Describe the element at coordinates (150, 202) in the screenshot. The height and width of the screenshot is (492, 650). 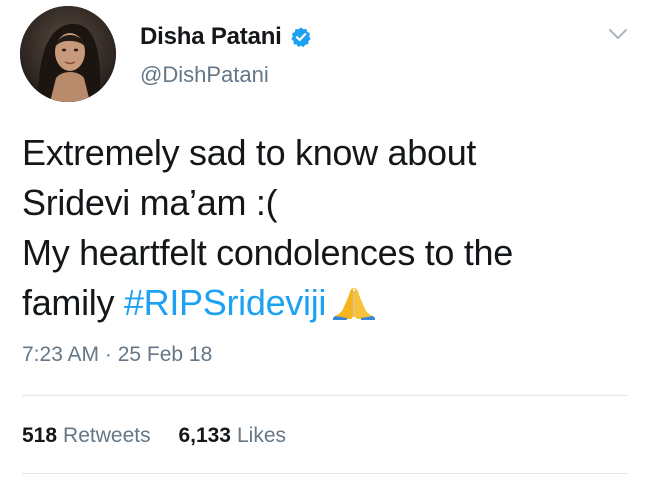
I see `tweet-text-line: Sridevi ma’am :(` at that location.